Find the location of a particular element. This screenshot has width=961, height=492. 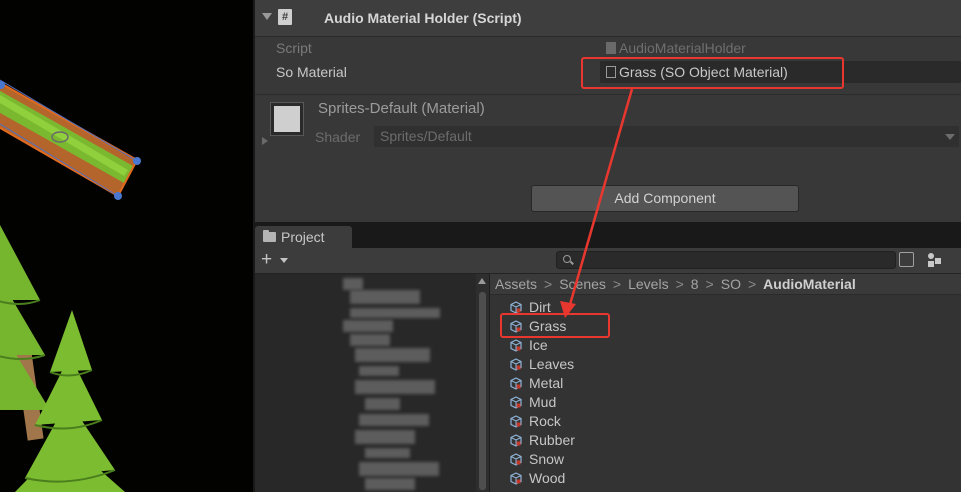

tree-scrollbar is located at coordinates (482, 383).